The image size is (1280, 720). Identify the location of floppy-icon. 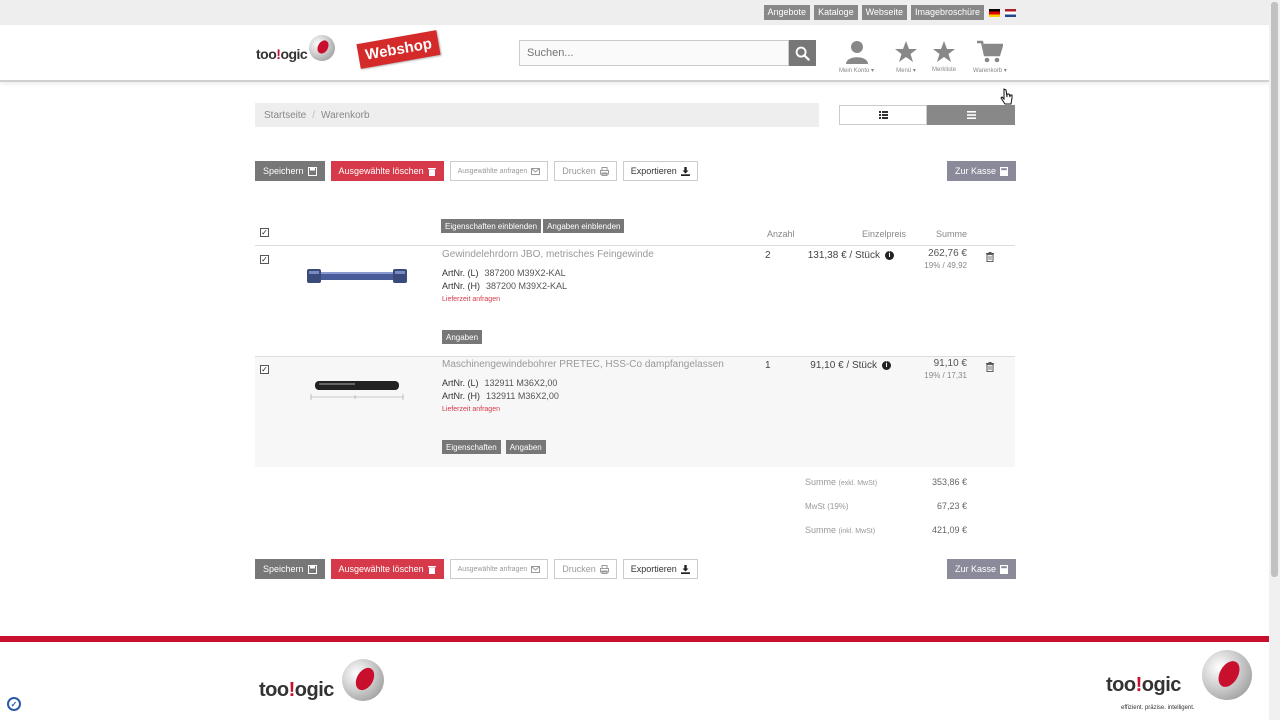
(312, 569).